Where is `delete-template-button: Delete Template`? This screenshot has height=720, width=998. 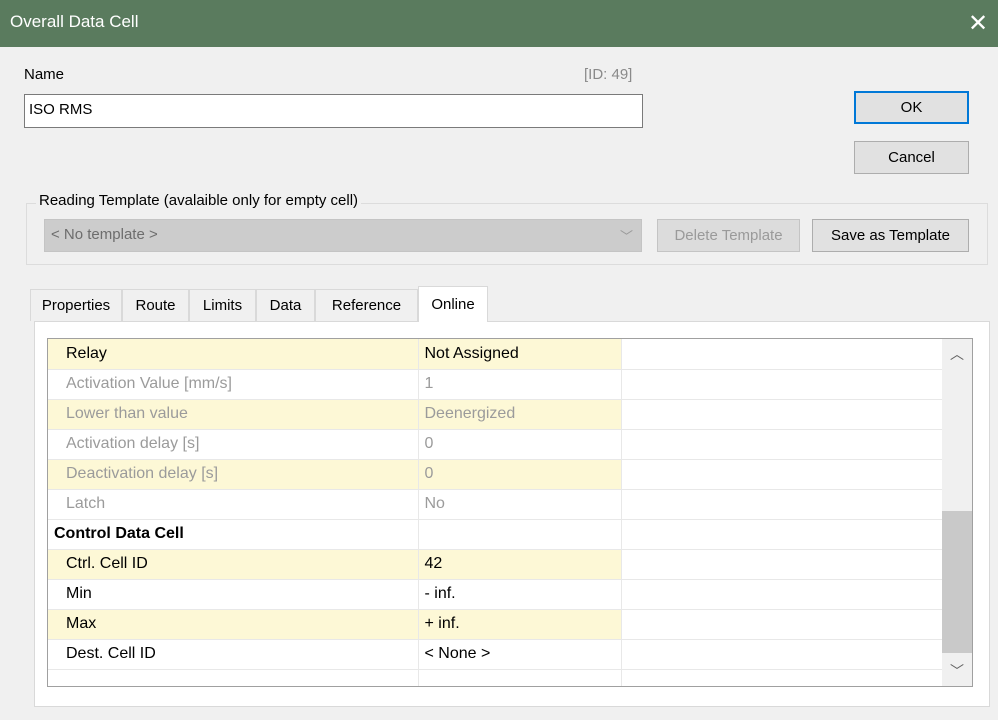
delete-template-button: Delete Template is located at coordinates (728, 235).